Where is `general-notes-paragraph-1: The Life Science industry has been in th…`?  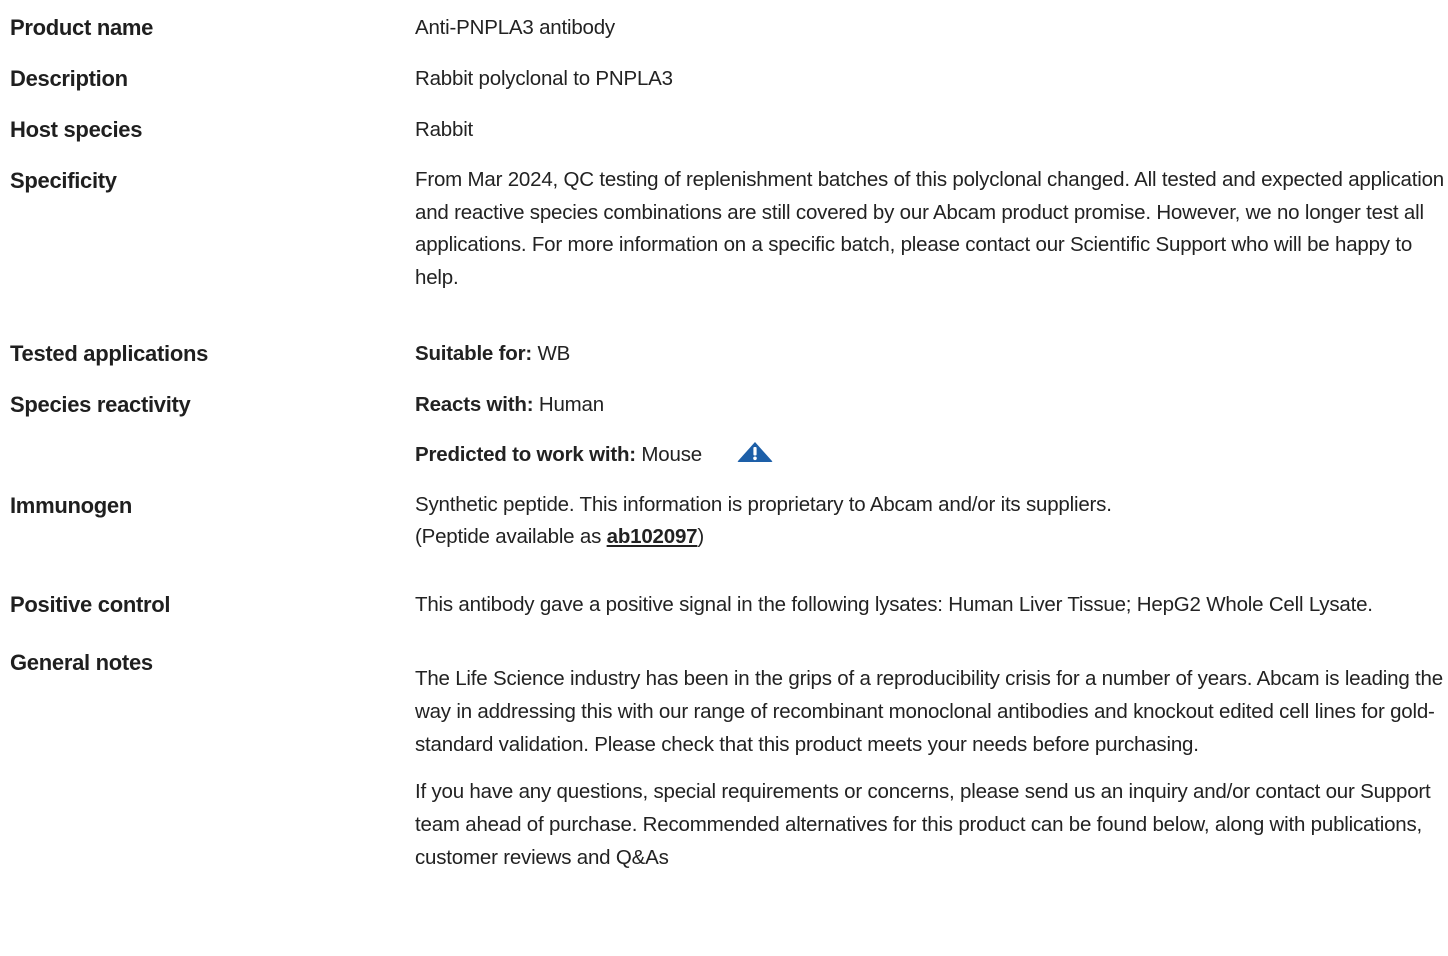
general-notes-paragraph-1: The Life Science industry has been in th… is located at coordinates (929, 711).